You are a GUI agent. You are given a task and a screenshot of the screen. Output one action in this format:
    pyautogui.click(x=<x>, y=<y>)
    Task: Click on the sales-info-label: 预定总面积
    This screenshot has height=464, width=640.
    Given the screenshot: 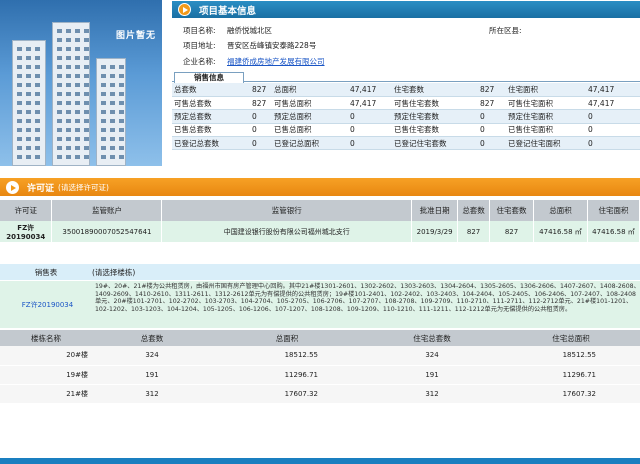 What is the action you would take?
    pyautogui.click(x=310, y=116)
    